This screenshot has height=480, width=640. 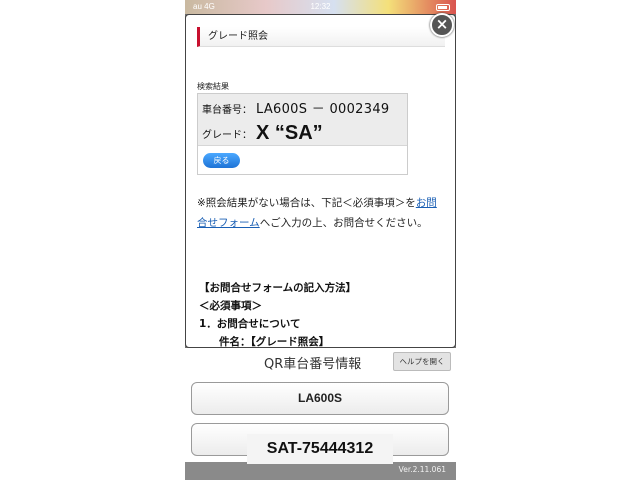 What do you see at coordinates (278, 288) in the screenshot?
I see `how-to-title: 【お問合せフォームの記入方法】` at bounding box center [278, 288].